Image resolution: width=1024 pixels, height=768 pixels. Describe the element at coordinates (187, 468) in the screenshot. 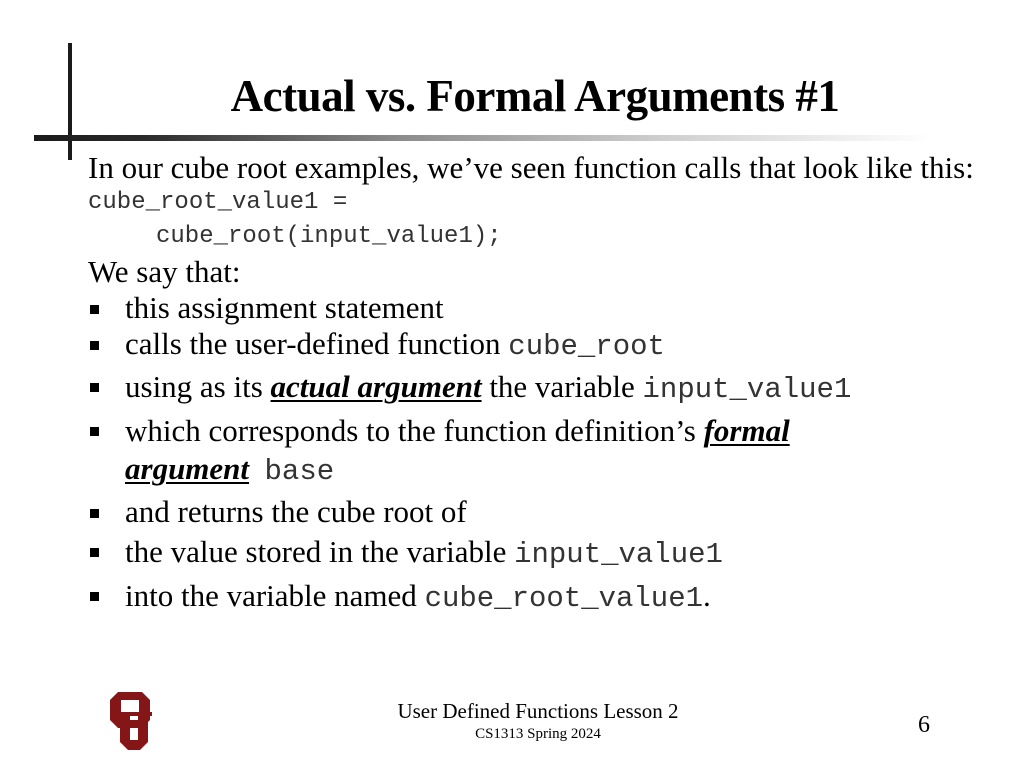

I see `term-argument: argument` at that location.